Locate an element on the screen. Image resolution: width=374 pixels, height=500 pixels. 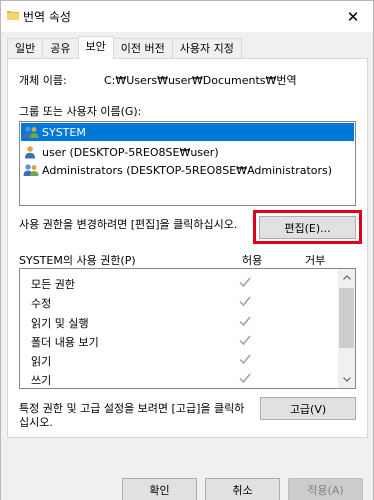
user-icon is located at coordinates (30, 152).